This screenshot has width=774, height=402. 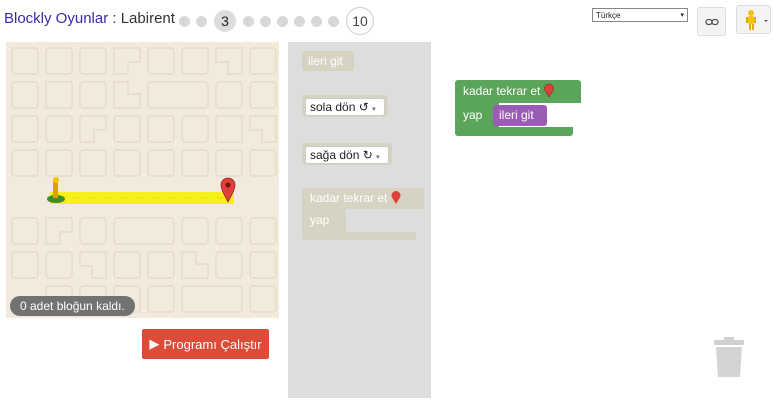 I want to click on turn-direction-dropdown: sağa dön ↻ ▾, so click(x=347, y=155).